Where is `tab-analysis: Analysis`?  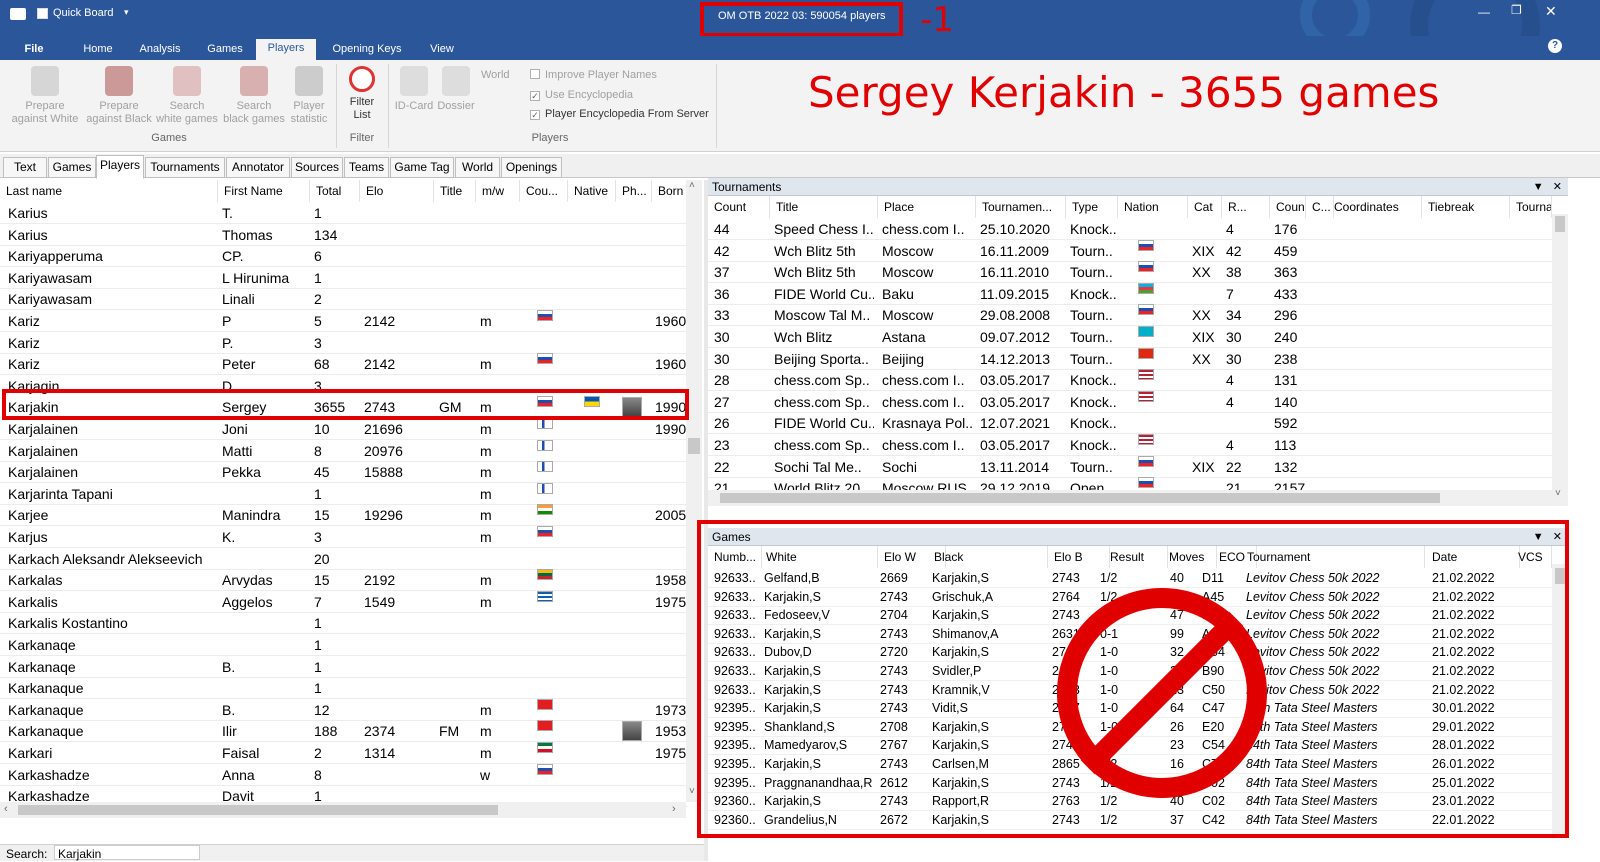
tab-analysis: Analysis is located at coordinates (160, 50).